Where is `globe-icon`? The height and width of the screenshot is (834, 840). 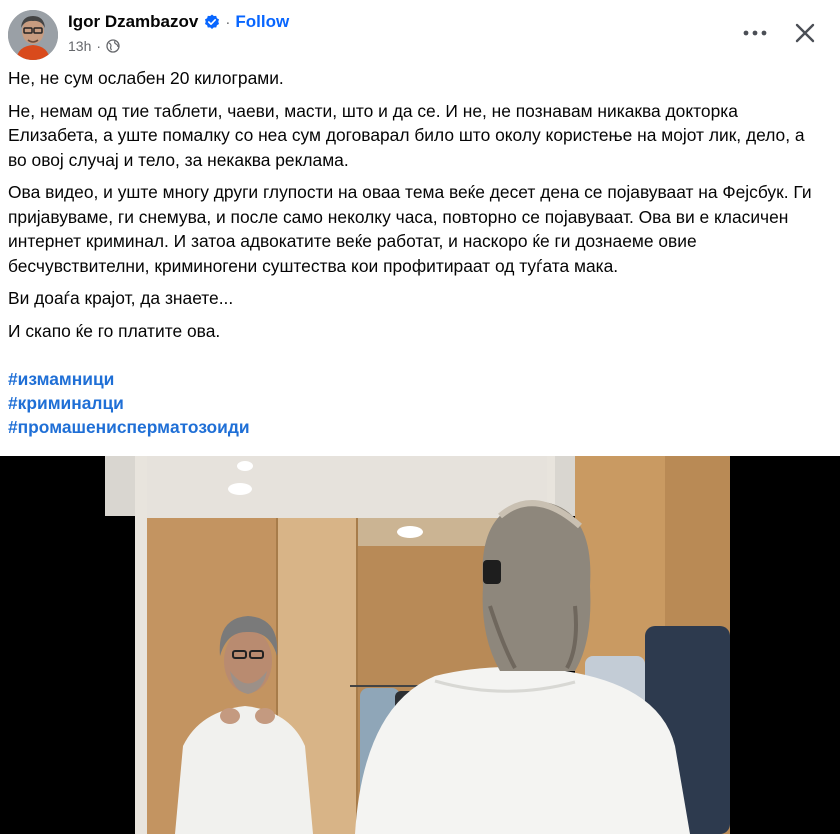
globe-icon is located at coordinates (113, 46).